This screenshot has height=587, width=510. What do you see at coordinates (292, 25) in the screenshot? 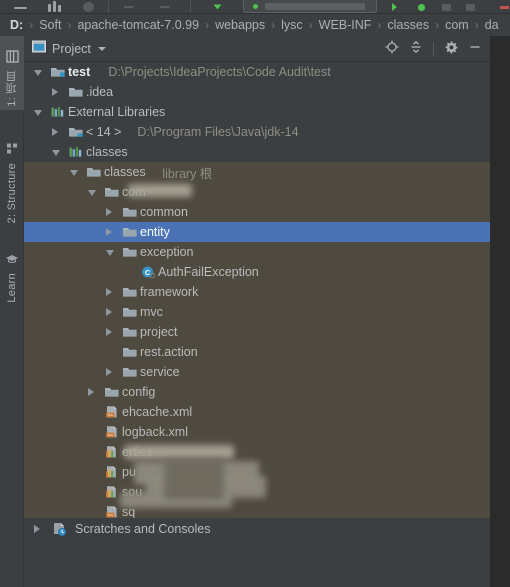
I see `breadcrumb-item-lysc: lysc` at bounding box center [292, 25].